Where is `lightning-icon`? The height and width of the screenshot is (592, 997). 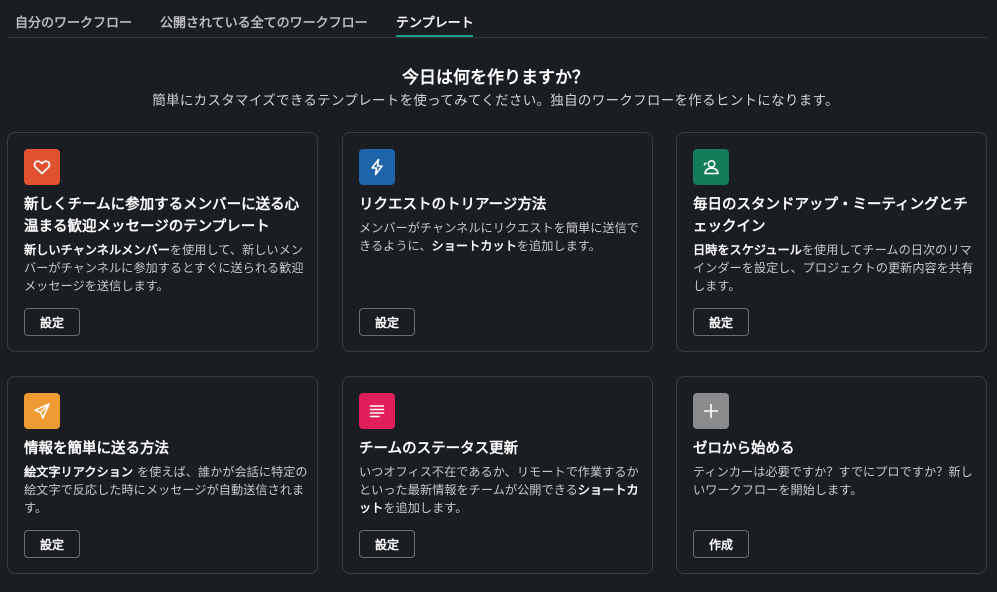 lightning-icon is located at coordinates (377, 167).